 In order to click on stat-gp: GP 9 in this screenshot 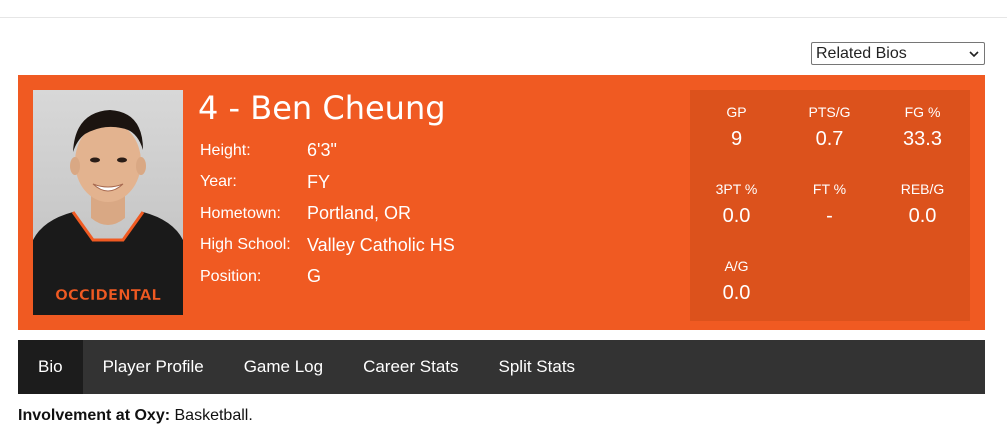, I will do `click(736, 127)`.